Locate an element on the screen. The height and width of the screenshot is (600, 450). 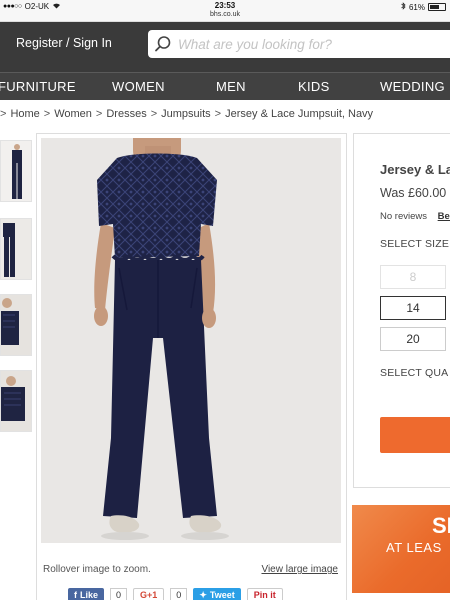
twitter-bird-icon: ✦ is located at coordinates (203, 594).